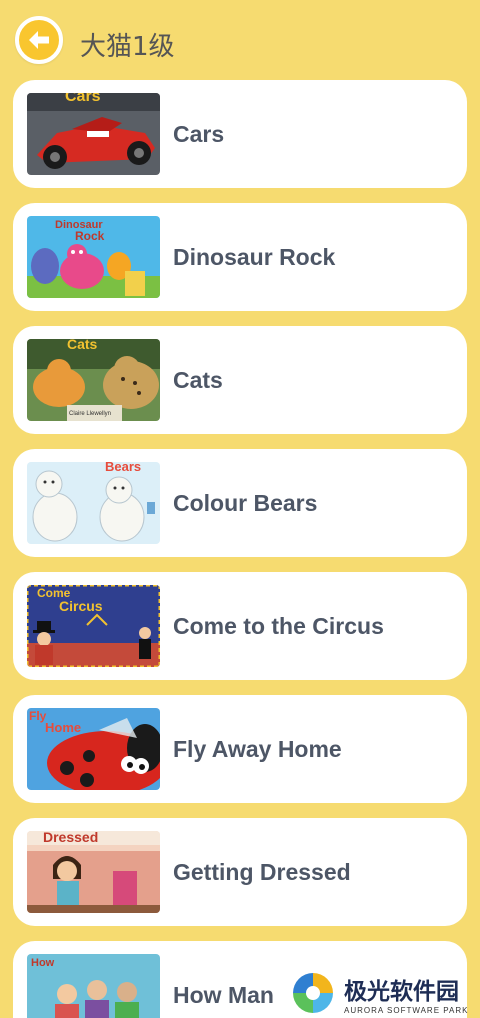  What do you see at coordinates (240, 40) in the screenshot?
I see `header: 大猫1级` at bounding box center [240, 40].